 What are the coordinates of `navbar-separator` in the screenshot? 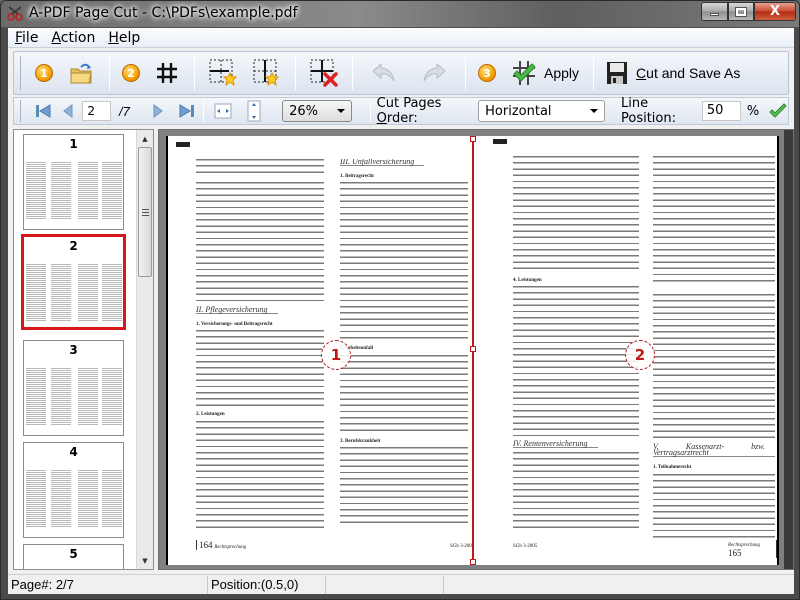 It's located at (204, 111).